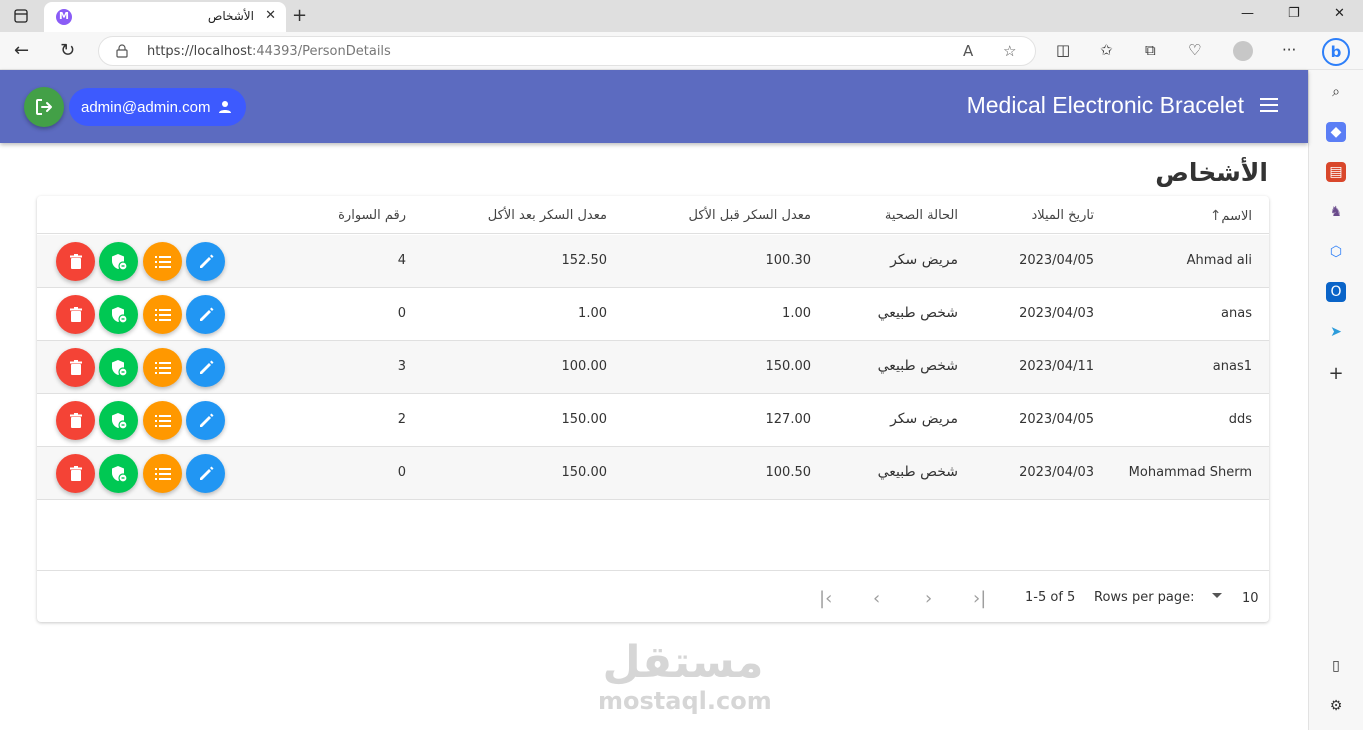  What do you see at coordinates (21, 16) in the screenshot?
I see `tab-actions-icon` at bounding box center [21, 16].